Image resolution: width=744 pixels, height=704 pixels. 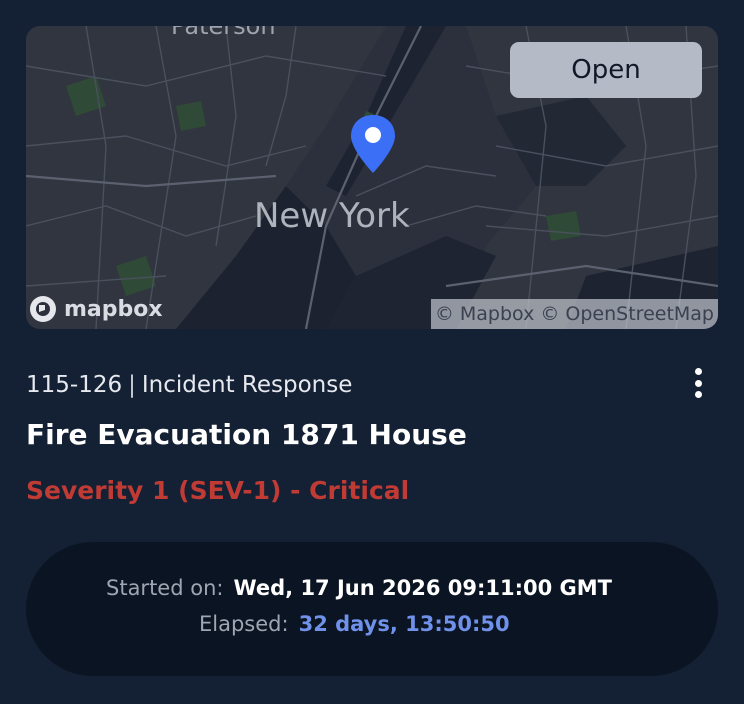 I want to click on elapsed-label: Elapsed:, so click(x=244, y=624).